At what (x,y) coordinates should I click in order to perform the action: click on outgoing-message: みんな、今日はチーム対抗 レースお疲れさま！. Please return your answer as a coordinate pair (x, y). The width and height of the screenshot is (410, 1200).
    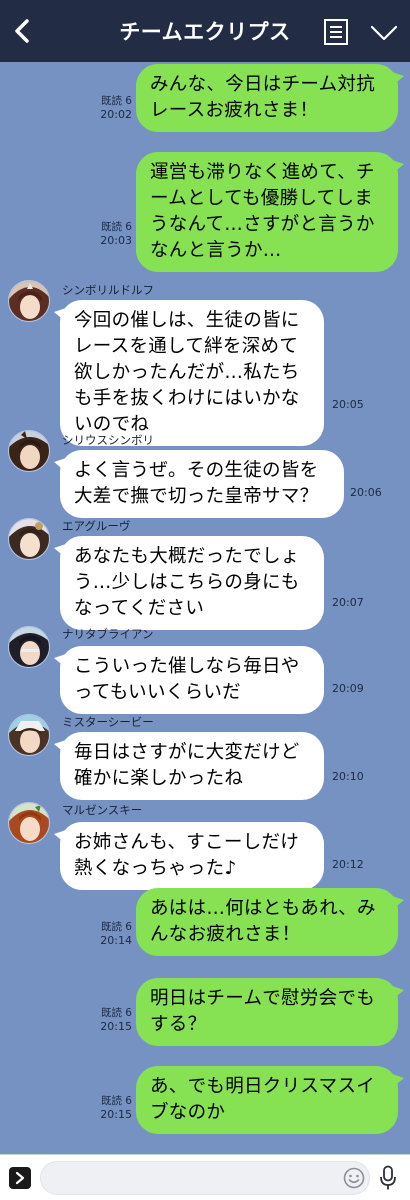
    Looking at the image, I should click on (270, 98).